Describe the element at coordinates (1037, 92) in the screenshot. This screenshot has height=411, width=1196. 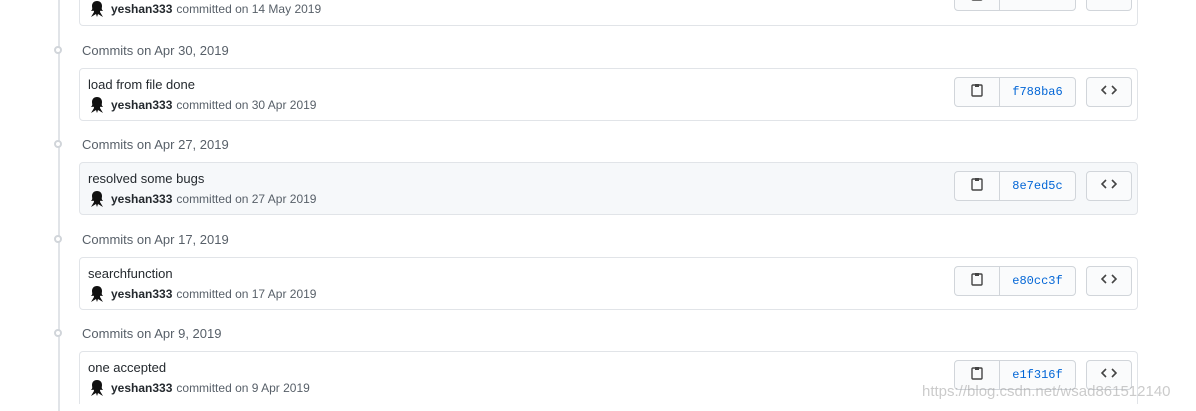
I see `commit-sha-link: f788ba6` at that location.